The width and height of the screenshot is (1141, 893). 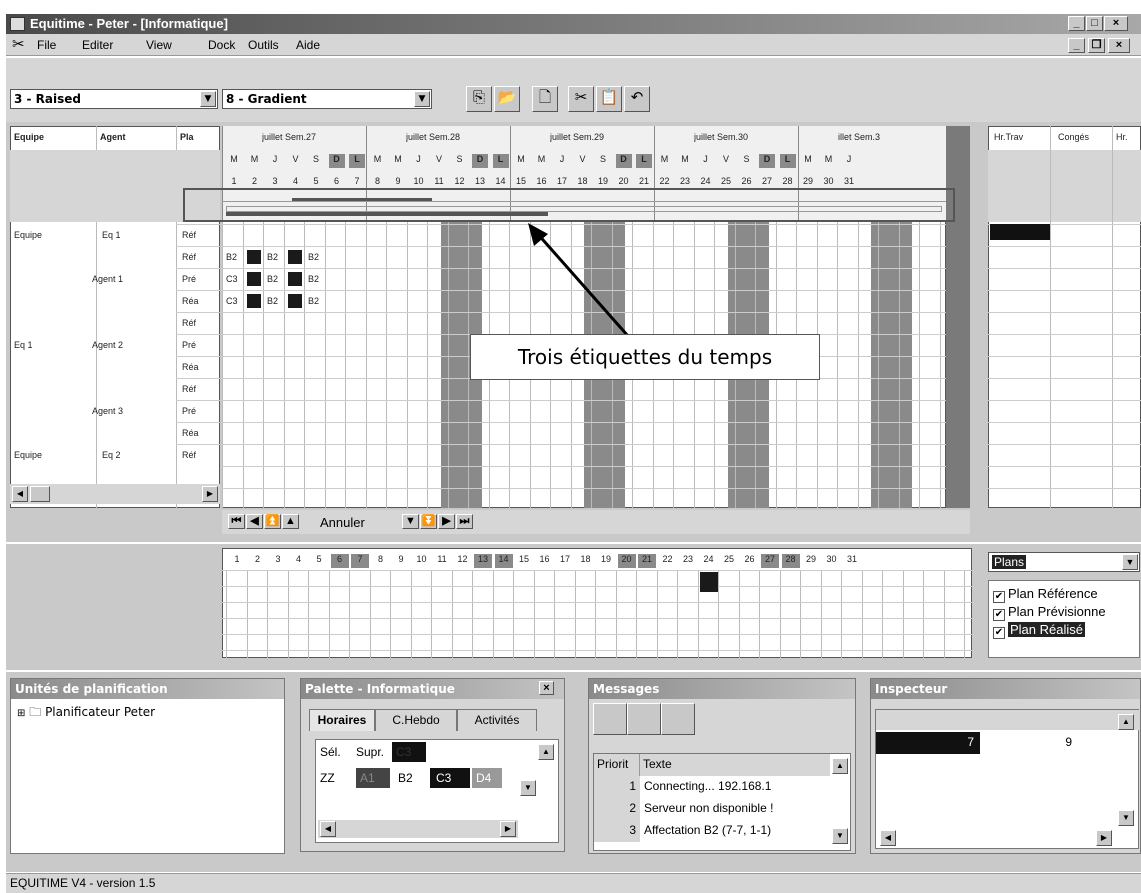 What do you see at coordinates (342, 522) in the screenshot?
I see `cancel-button: Annuler` at bounding box center [342, 522].